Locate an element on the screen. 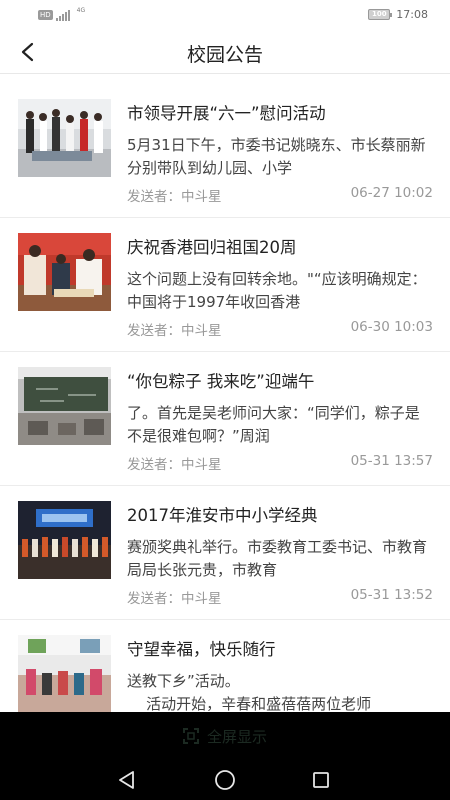 This screenshot has width=450, height=800. triangle-back-icon is located at coordinates (126, 780).